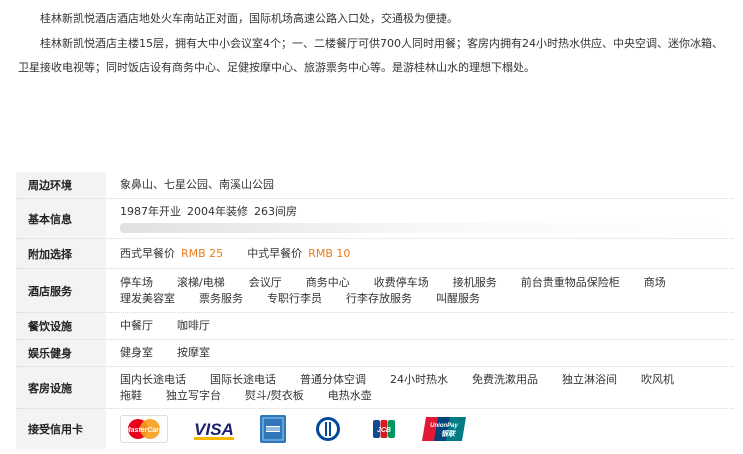 This screenshot has height=454, width=743. What do you see at coordinates (274, 395) in the screenshot?
I see `room-item: 熨斗/熨衣板` at bounding box center [274, 395].